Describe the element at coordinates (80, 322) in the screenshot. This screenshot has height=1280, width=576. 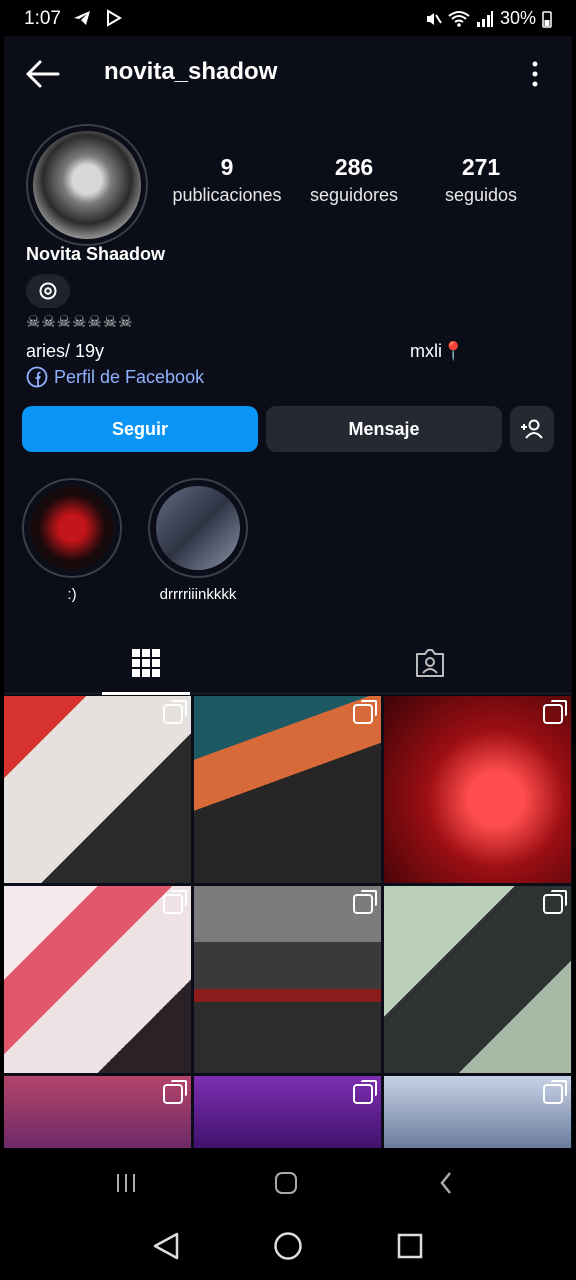
I see `bio-symbols: ☠☠☠☠☠☠☠` at that location.